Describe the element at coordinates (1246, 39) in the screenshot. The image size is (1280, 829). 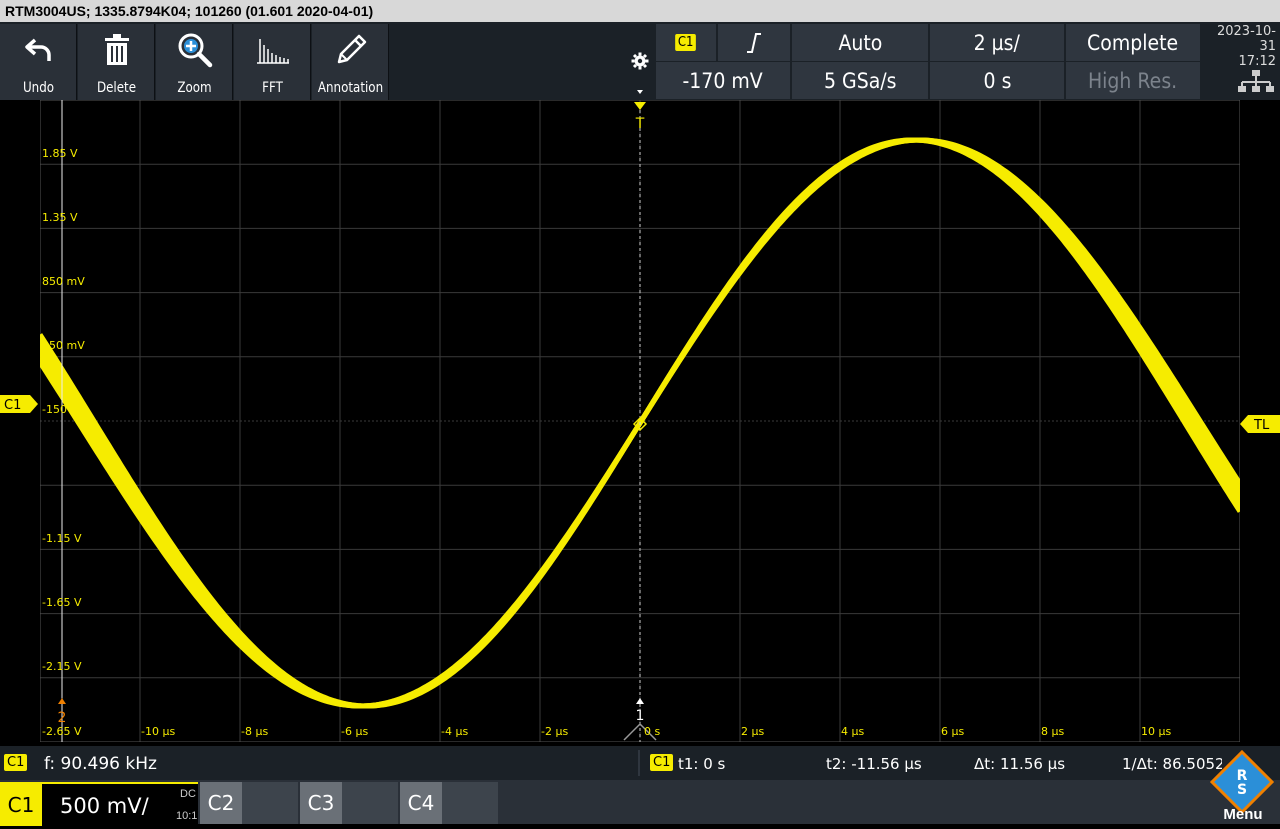
I see `date: 2023-10-31` at that location.